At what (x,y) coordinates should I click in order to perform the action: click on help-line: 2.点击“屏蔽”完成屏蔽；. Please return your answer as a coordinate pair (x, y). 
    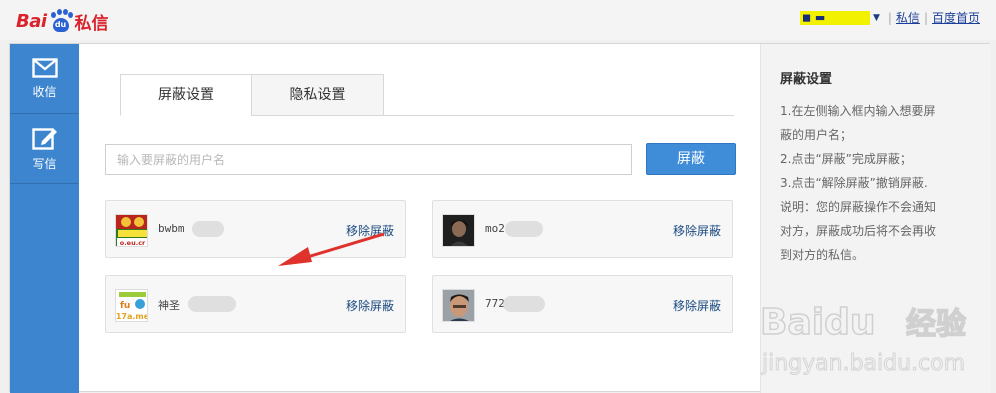
    Looking at the image, I should click on (846, 159).